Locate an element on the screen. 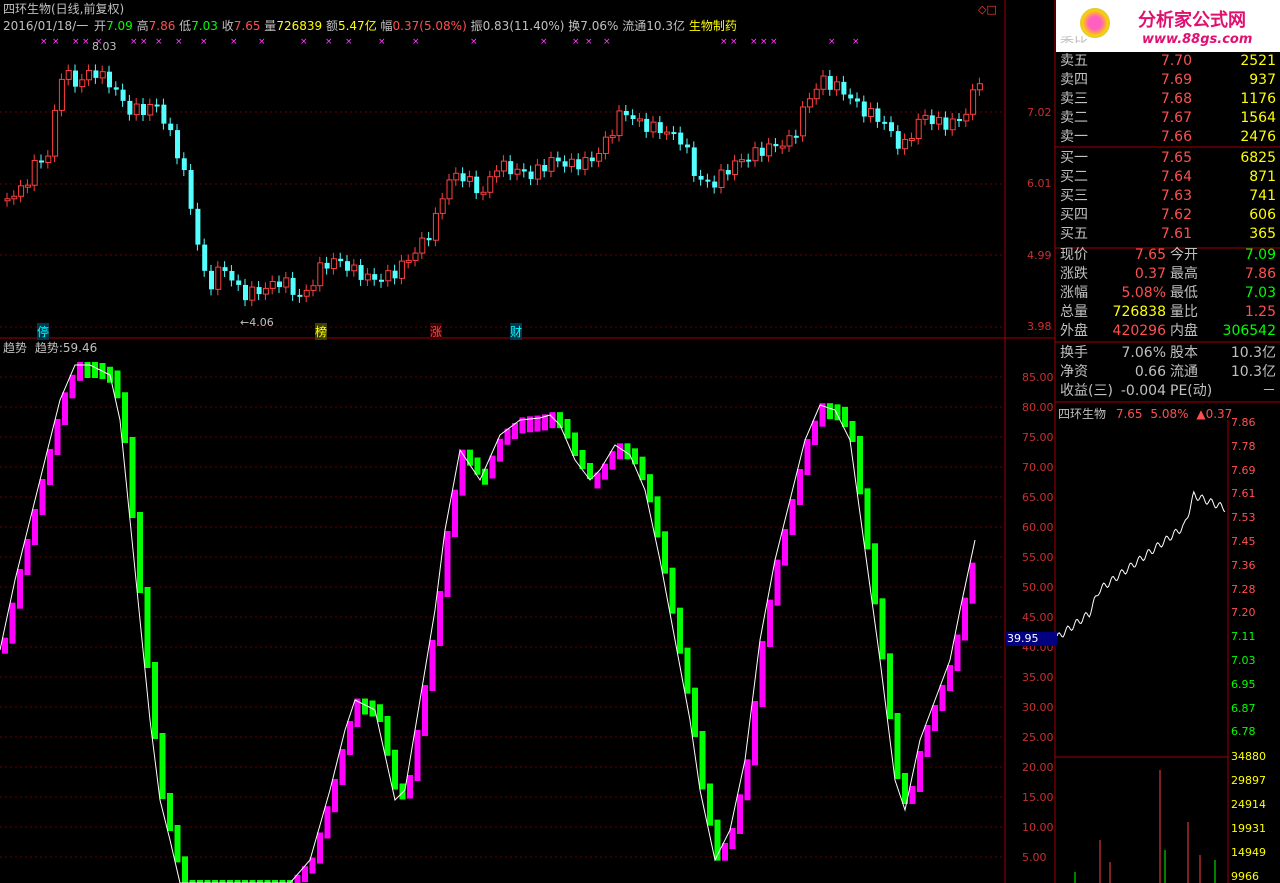  bid-row: 买三 7.63 741 is located at coordinates (1168, 196).